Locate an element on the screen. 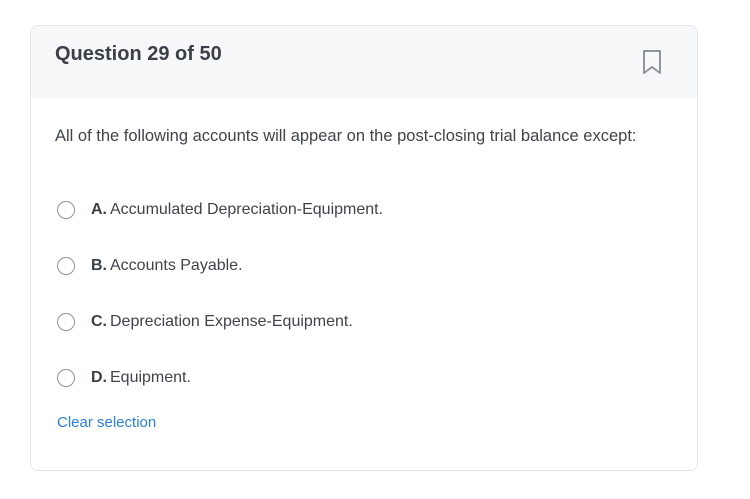 Image resolution: width=750 pixels, height=499 pixels. option-a: A. Accumulated Depreciation-Equipment. is located at coordinates (219, 210).